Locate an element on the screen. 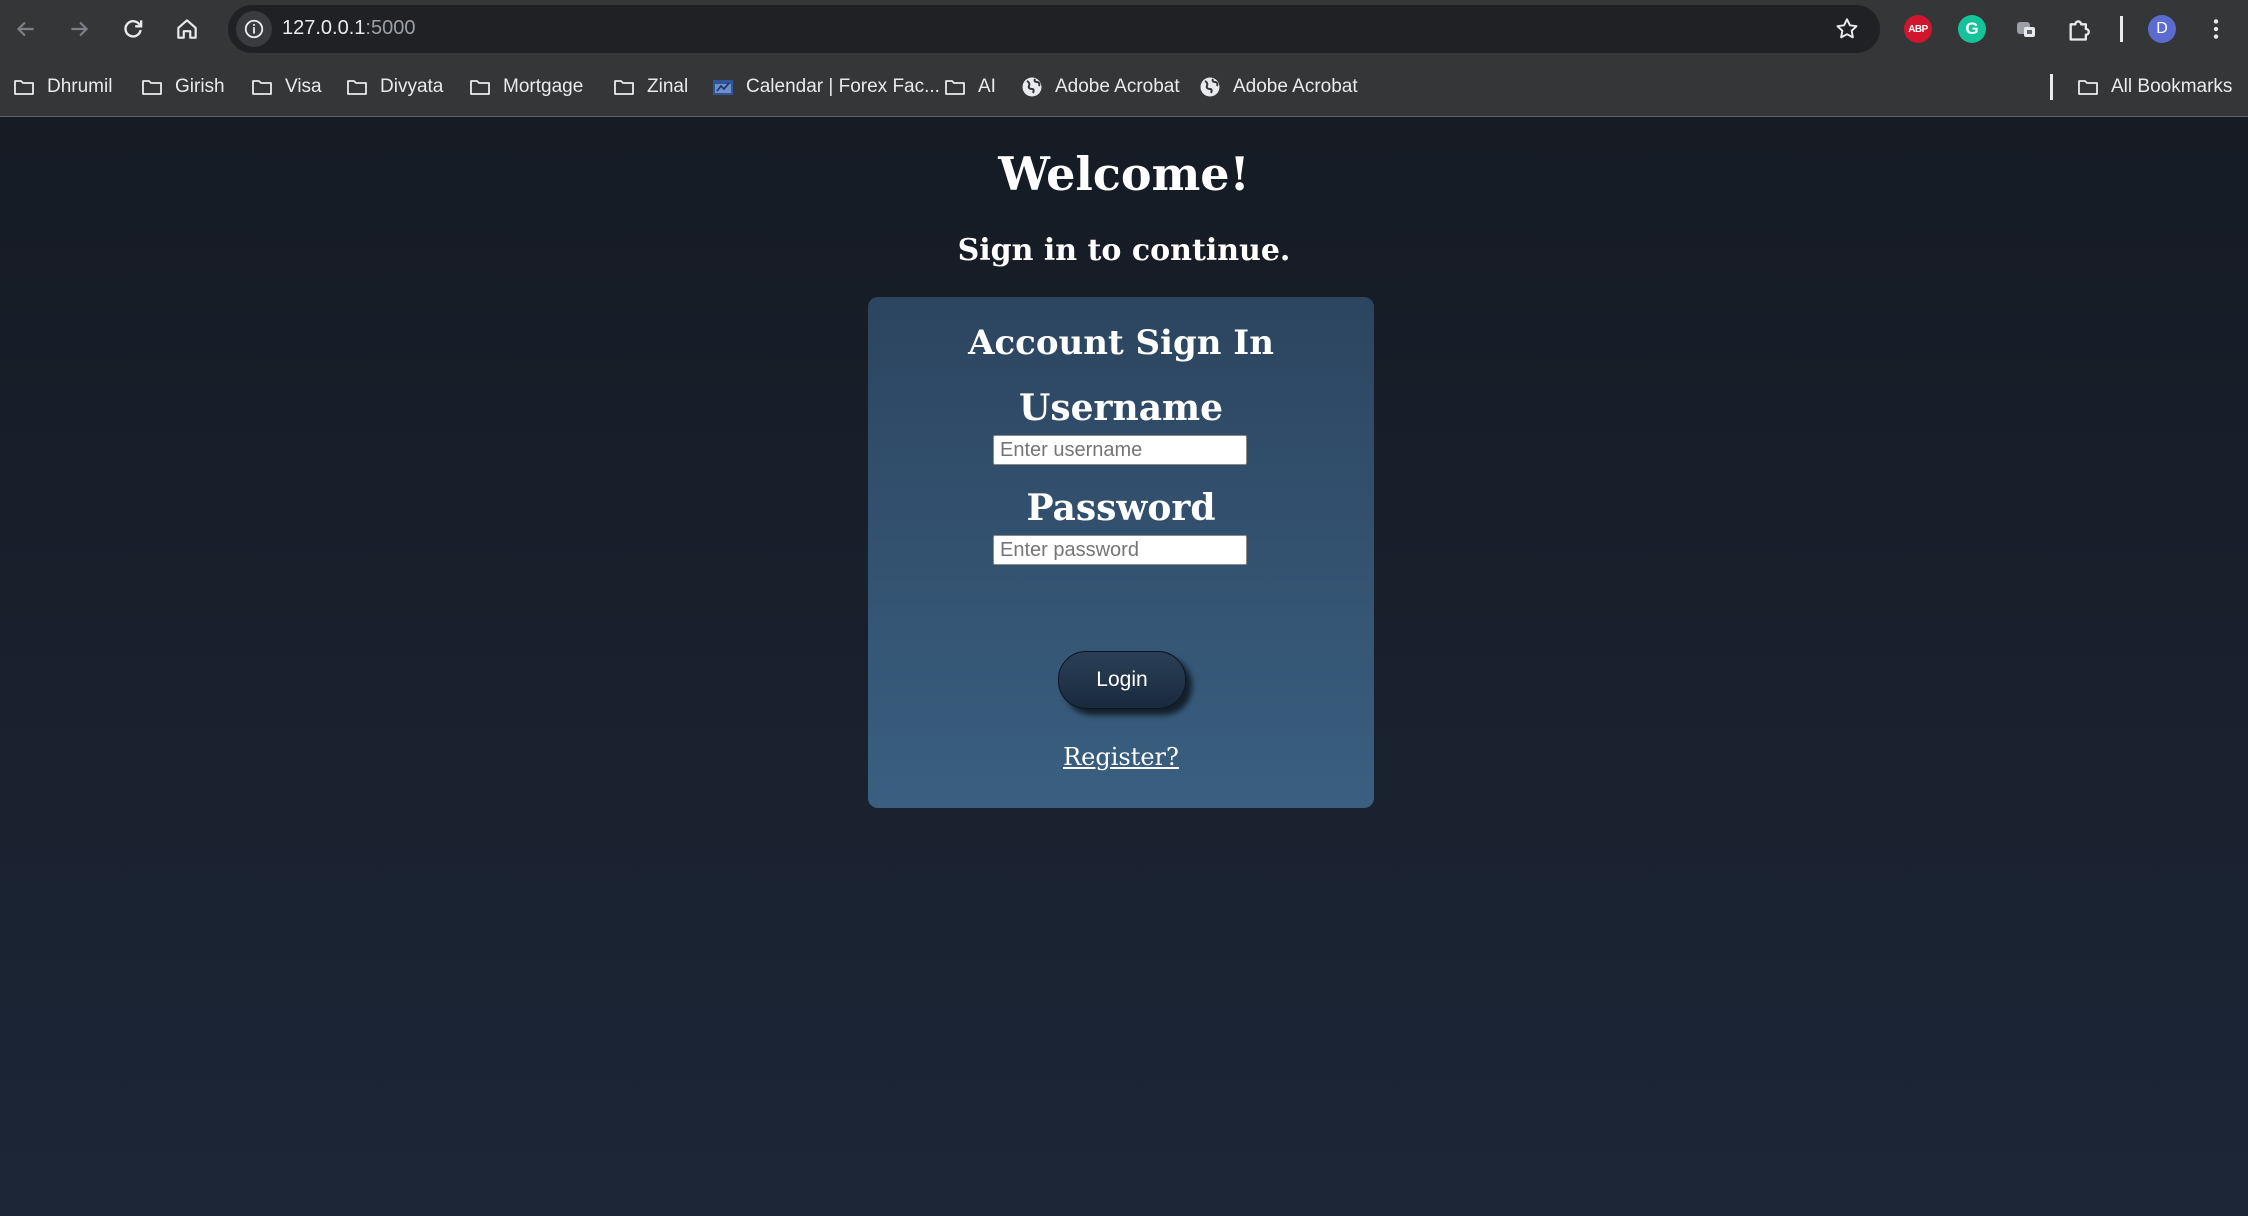 This screenshot has height=1216, width=2248. welcome-heading: Welcome! is located at coordinates (1124, 174).